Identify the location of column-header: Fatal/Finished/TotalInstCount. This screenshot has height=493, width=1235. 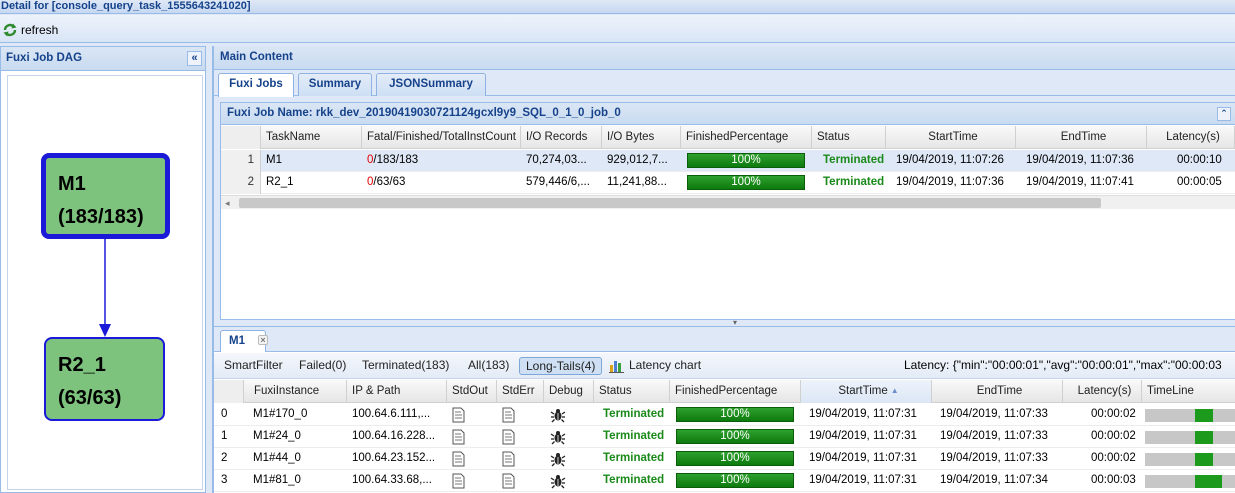
(441, 137).